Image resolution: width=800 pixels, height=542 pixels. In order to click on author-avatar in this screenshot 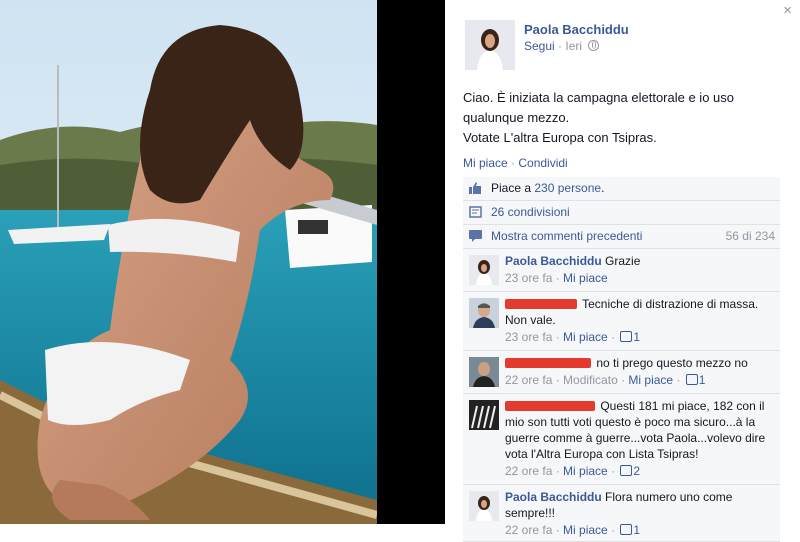, I will do `click(490, 45)`.